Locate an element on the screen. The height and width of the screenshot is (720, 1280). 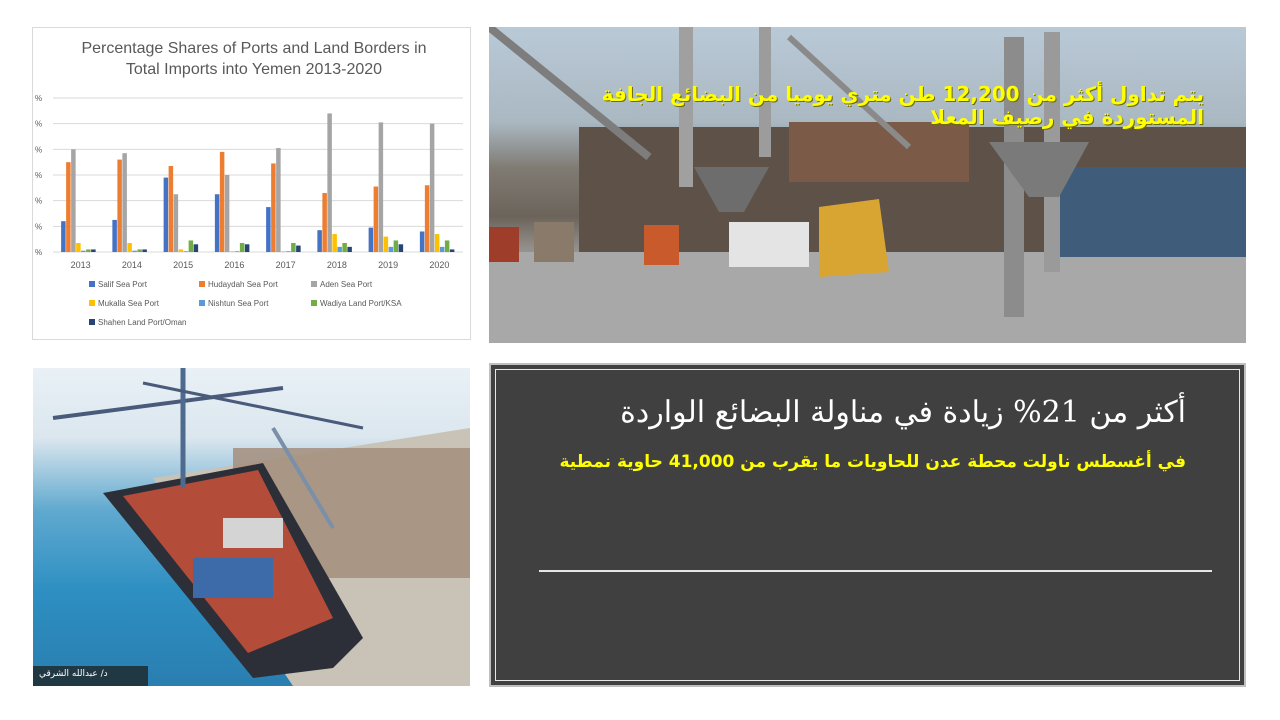
x-tick-label: 2015 is located at coordinates (183, 265).